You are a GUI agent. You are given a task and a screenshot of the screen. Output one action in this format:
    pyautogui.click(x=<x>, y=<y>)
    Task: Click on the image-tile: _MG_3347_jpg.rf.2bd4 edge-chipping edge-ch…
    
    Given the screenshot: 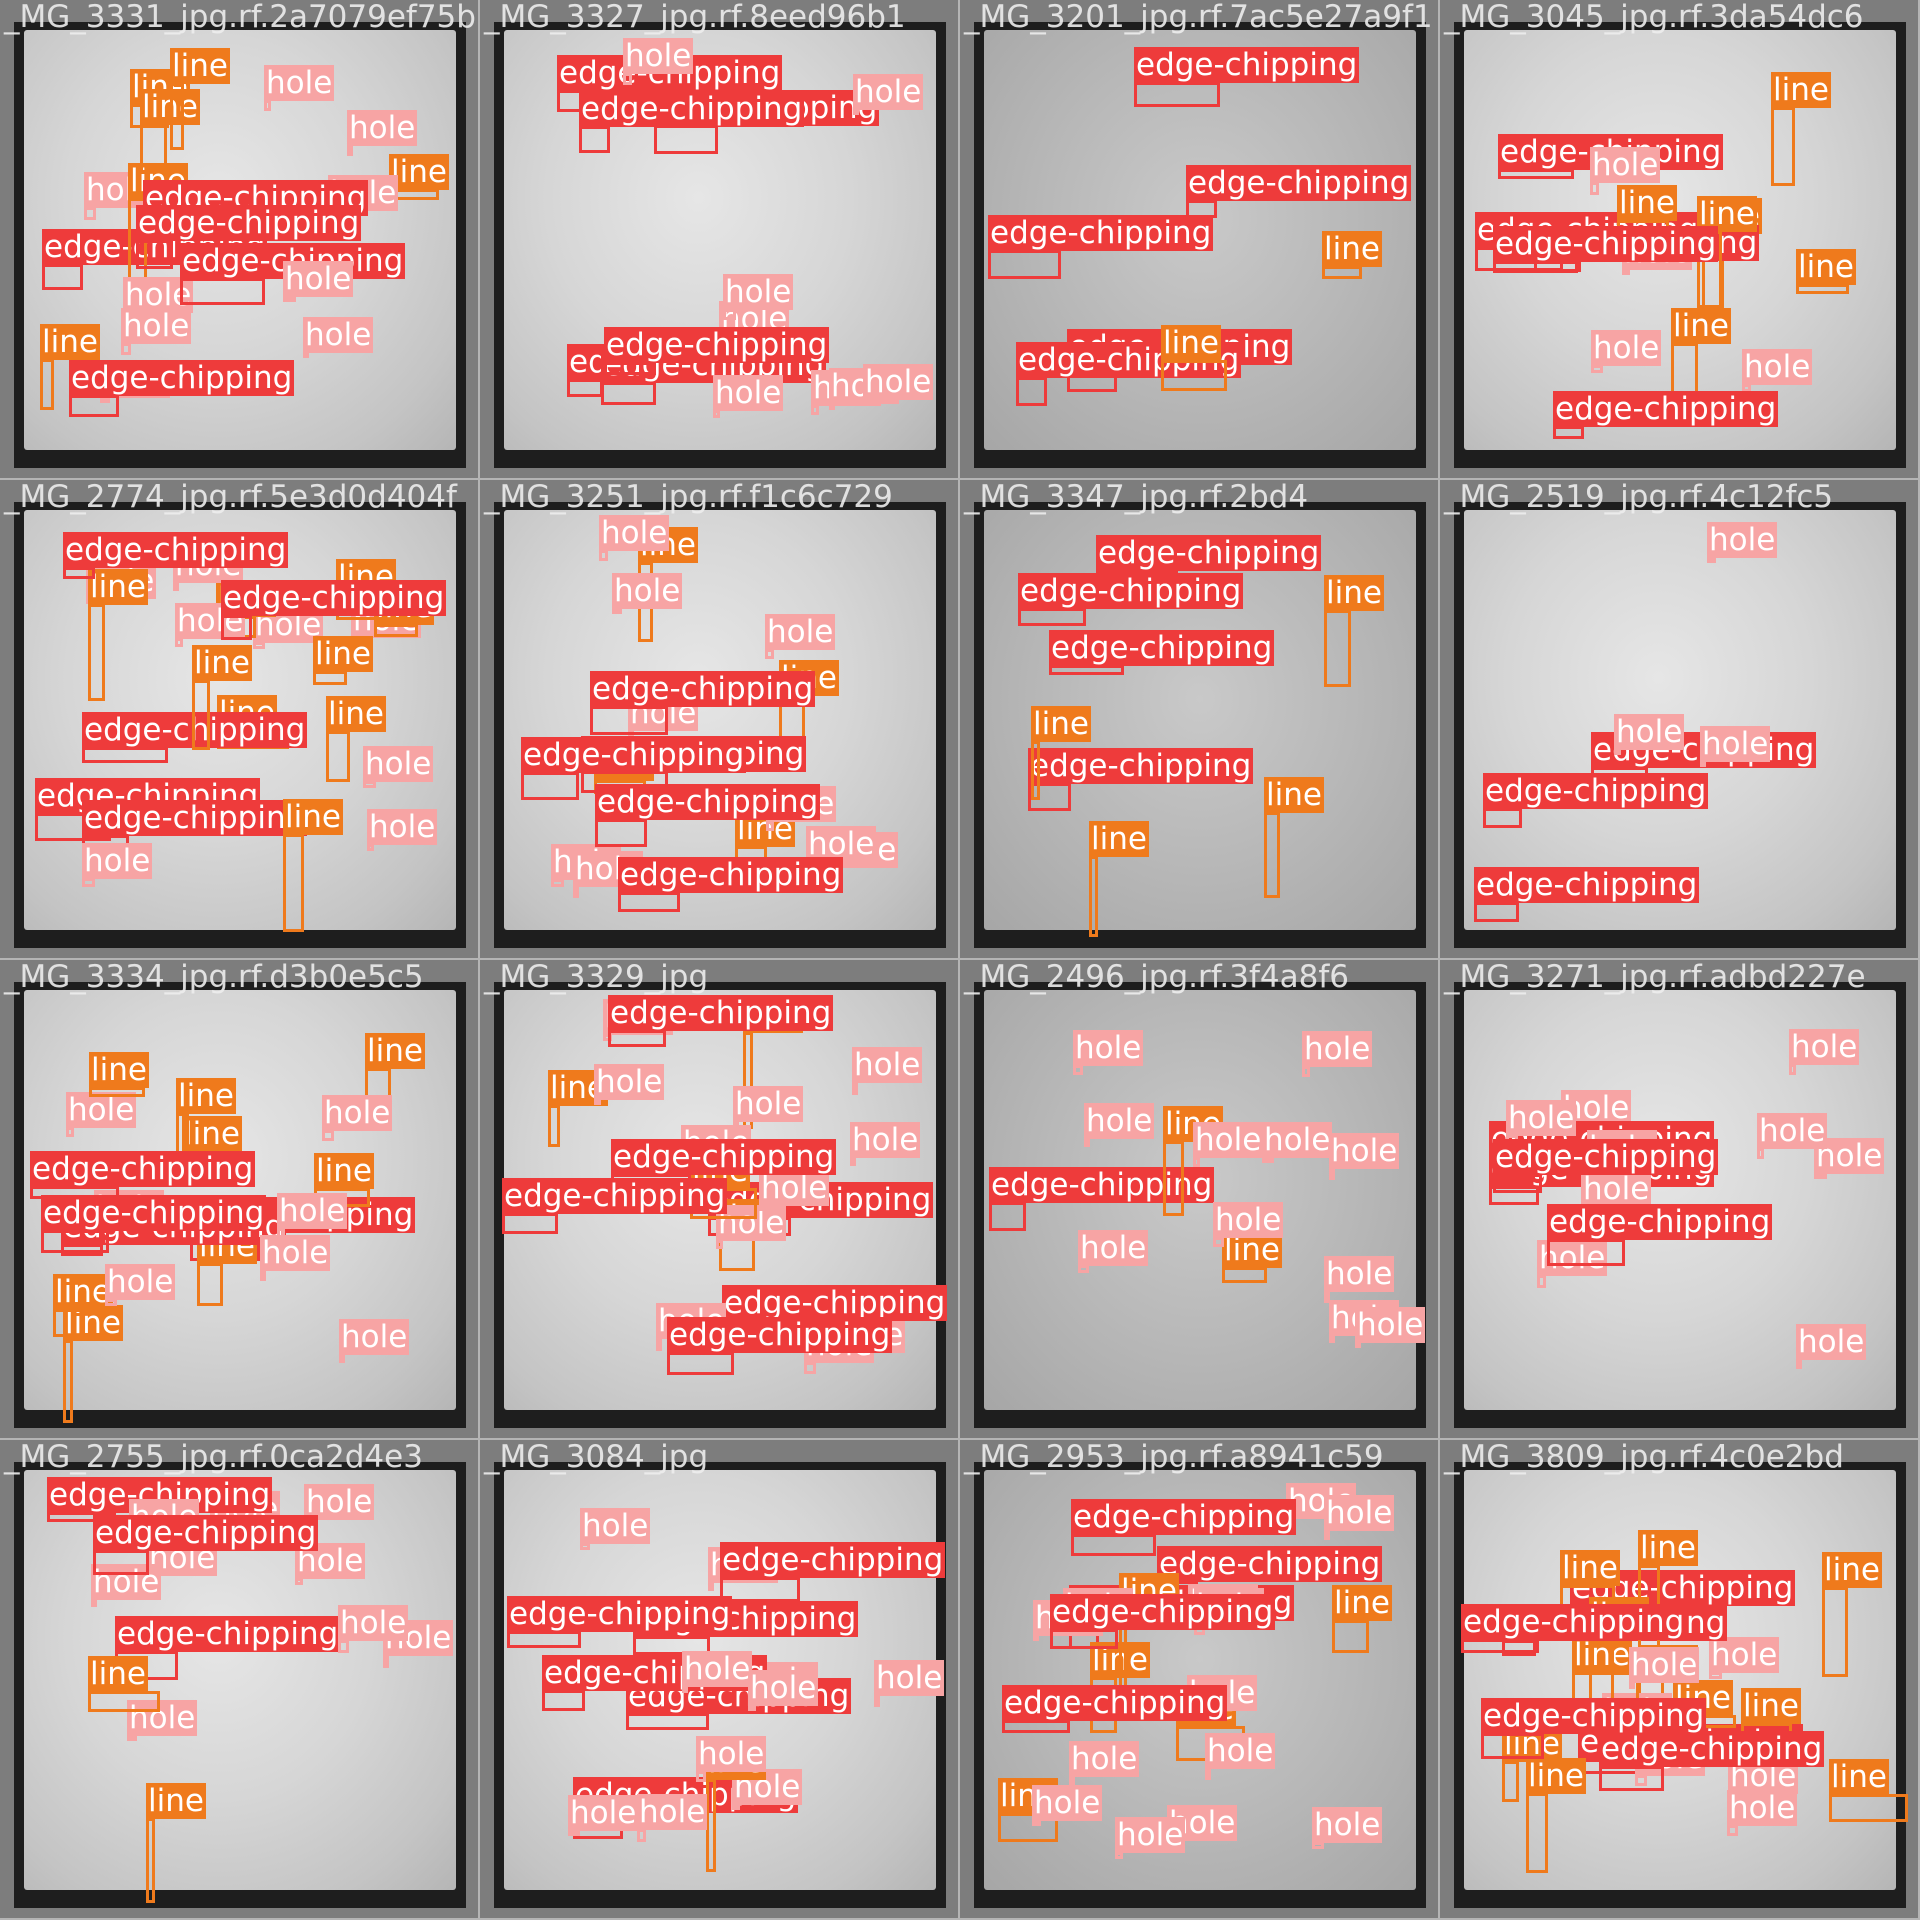 What is the action you would take?
    pyautogui.click(x=1200, y=720)
    